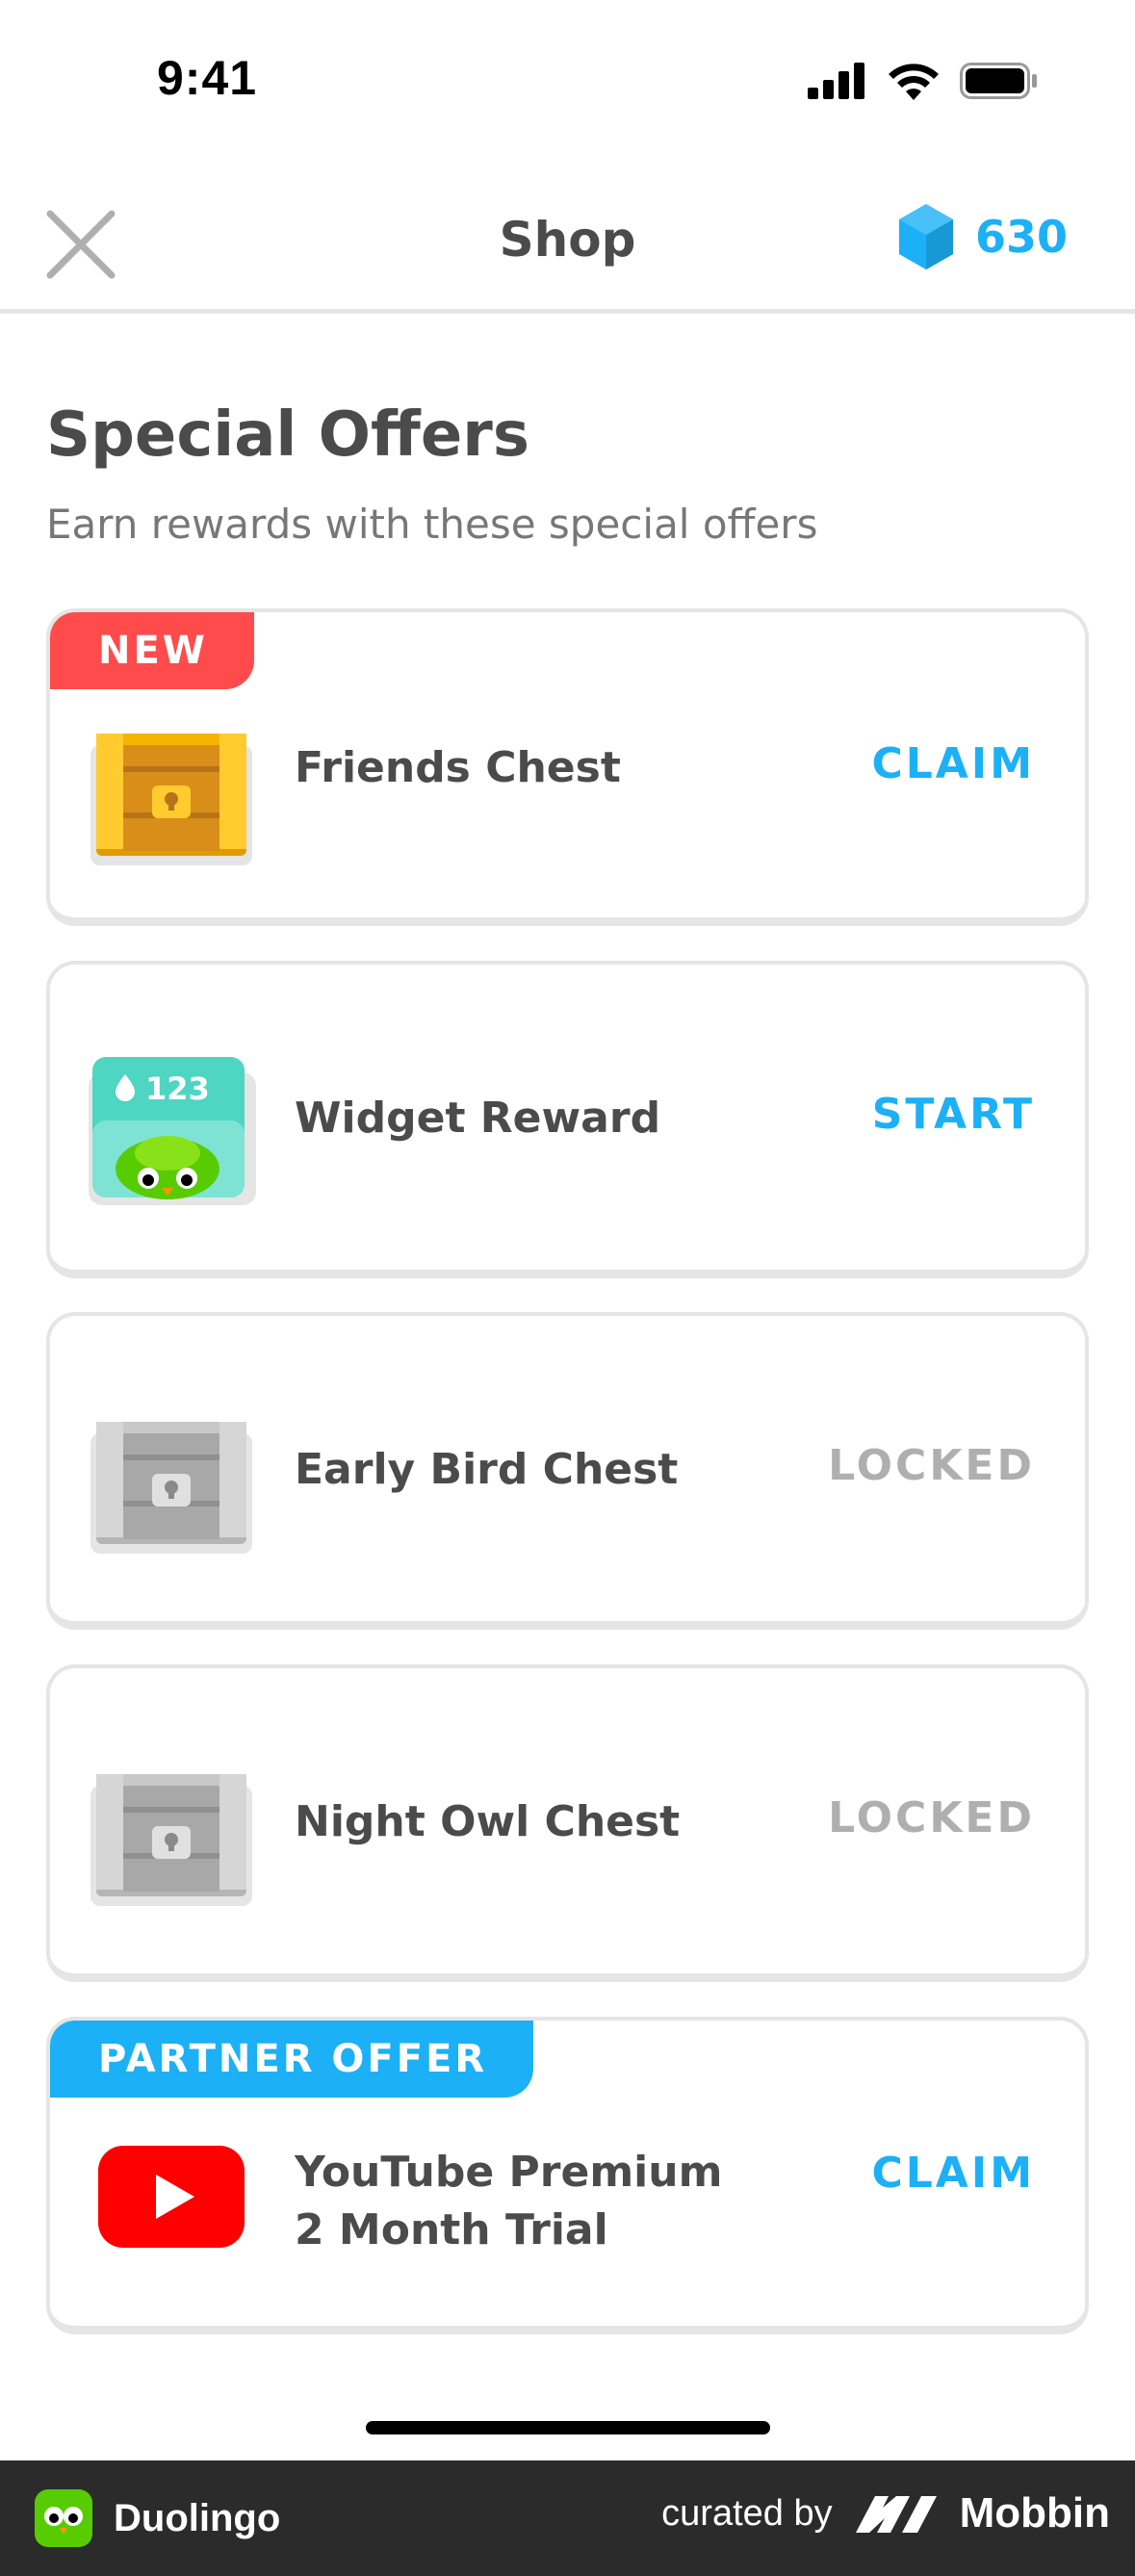 The height and width of the screenshot is (2576, 1135). What do you see at coordinates (177, 1088) in the screenshot?
I see `widget-count: 123` at bounding box center [177, 1088].